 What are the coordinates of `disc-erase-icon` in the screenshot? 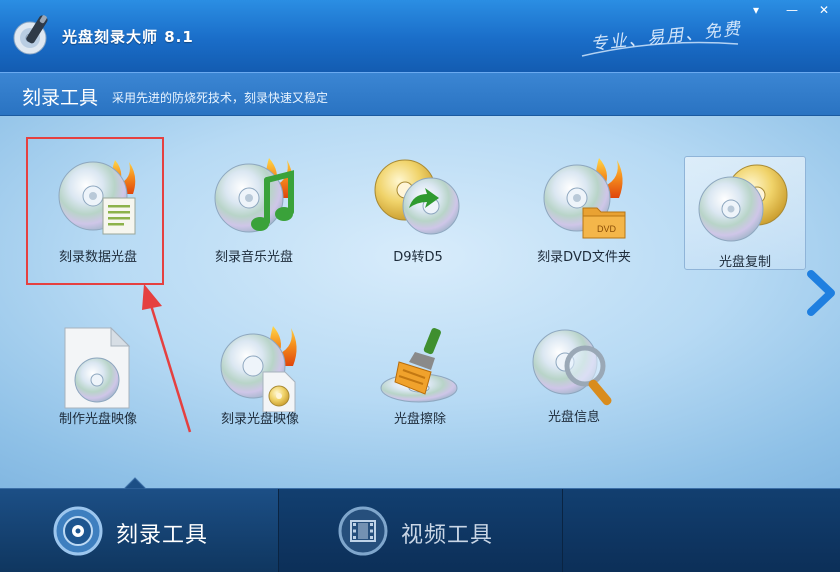 It's located at (419, 365).